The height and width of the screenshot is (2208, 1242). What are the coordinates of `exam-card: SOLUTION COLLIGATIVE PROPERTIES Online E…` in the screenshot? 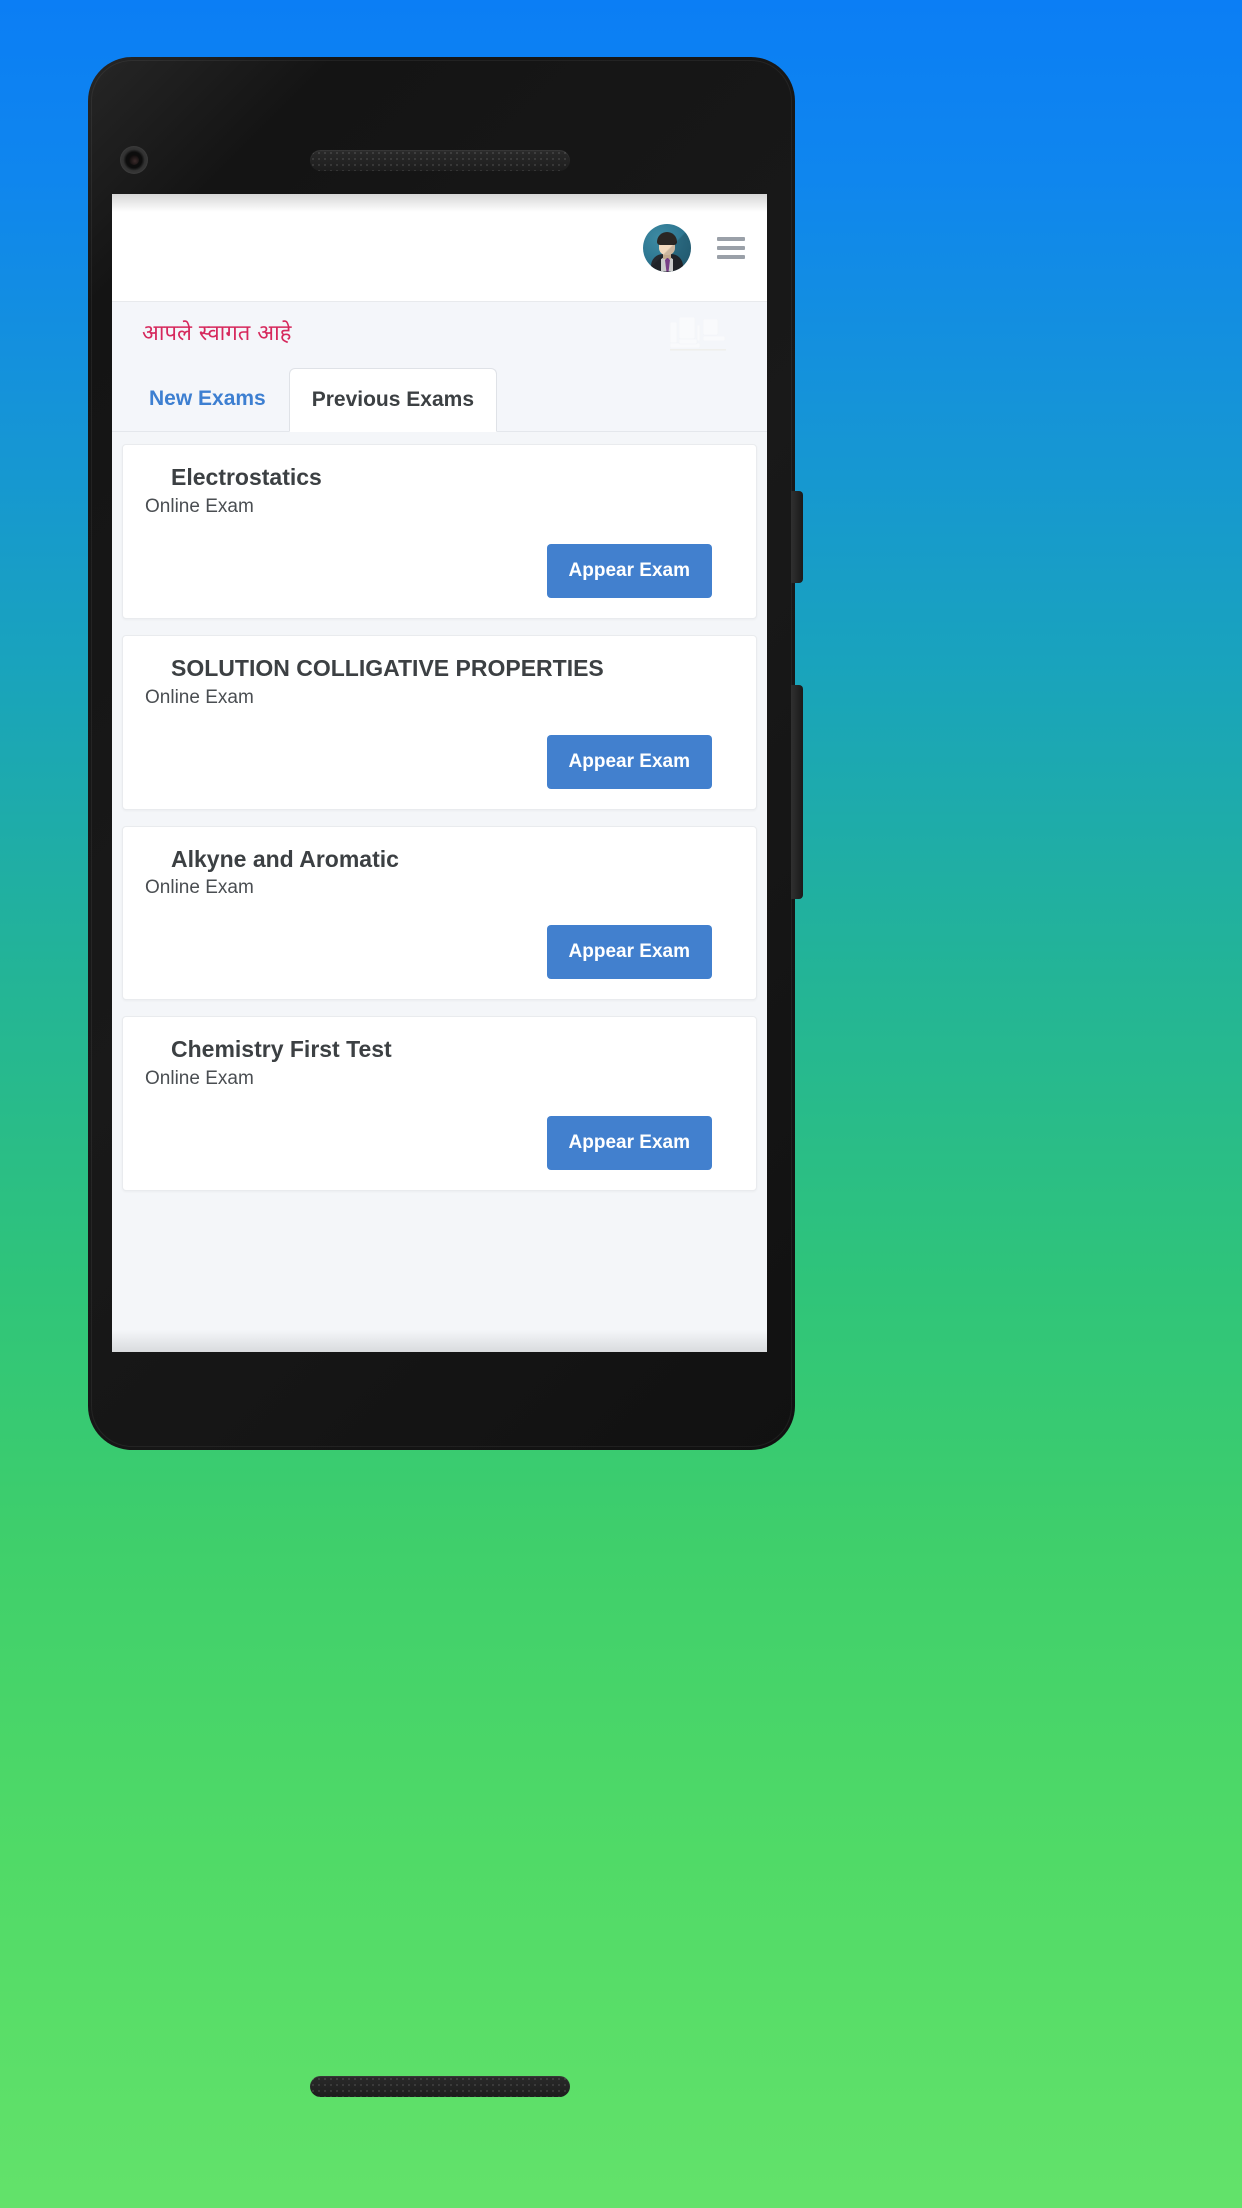 It's located at (439, 722).